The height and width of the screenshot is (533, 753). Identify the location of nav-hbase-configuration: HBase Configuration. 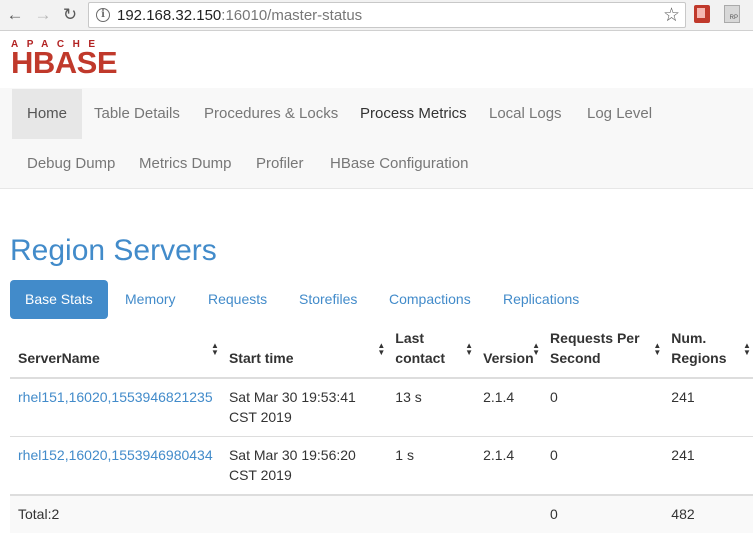
(399, 164).